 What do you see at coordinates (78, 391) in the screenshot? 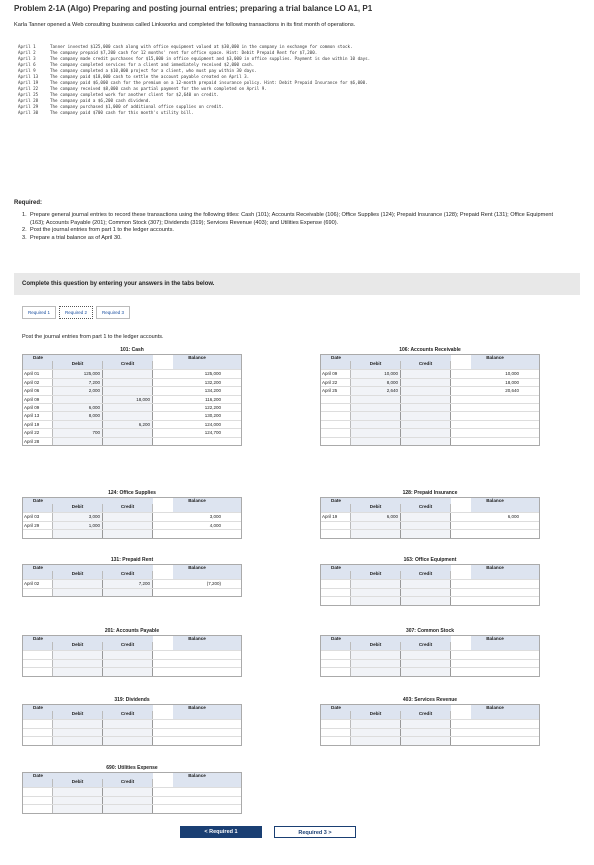
I see `debit-input: 2,000` at bounding box center [78, 391].